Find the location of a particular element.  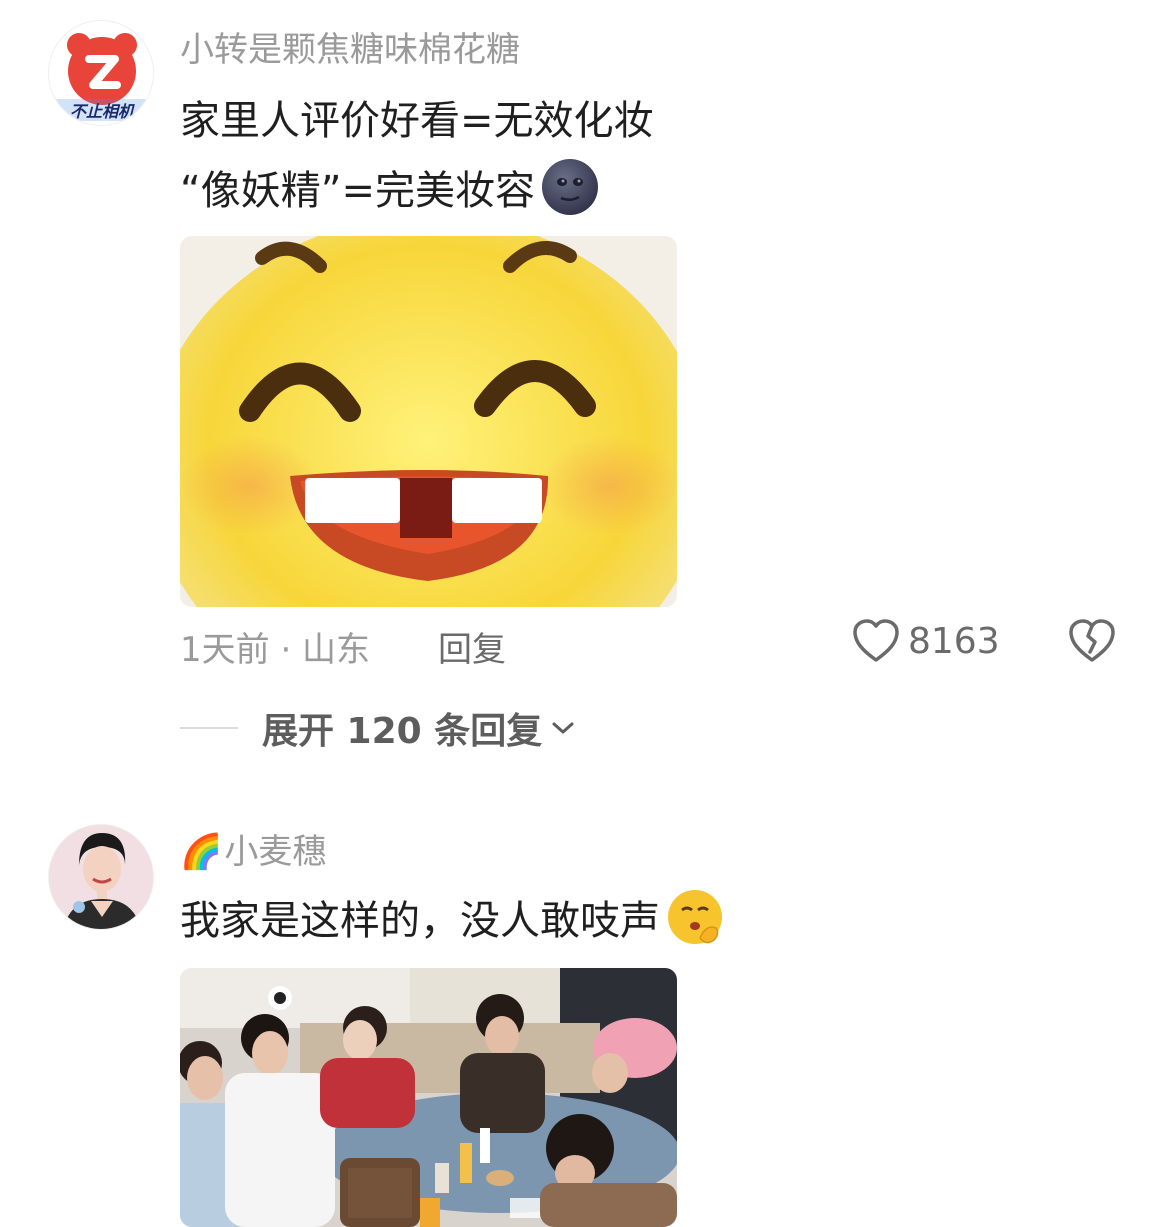

username: 小麦穗 is located at coordinates (275, 852).